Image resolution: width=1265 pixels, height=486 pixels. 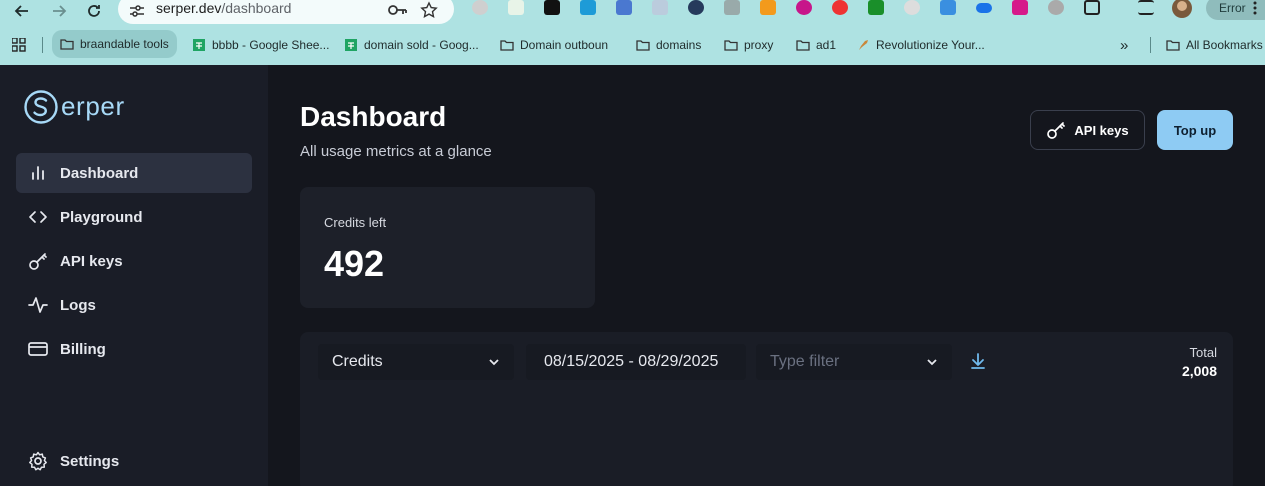 I want to click on top-up-button: Top up, so click(x=1195, y=130).